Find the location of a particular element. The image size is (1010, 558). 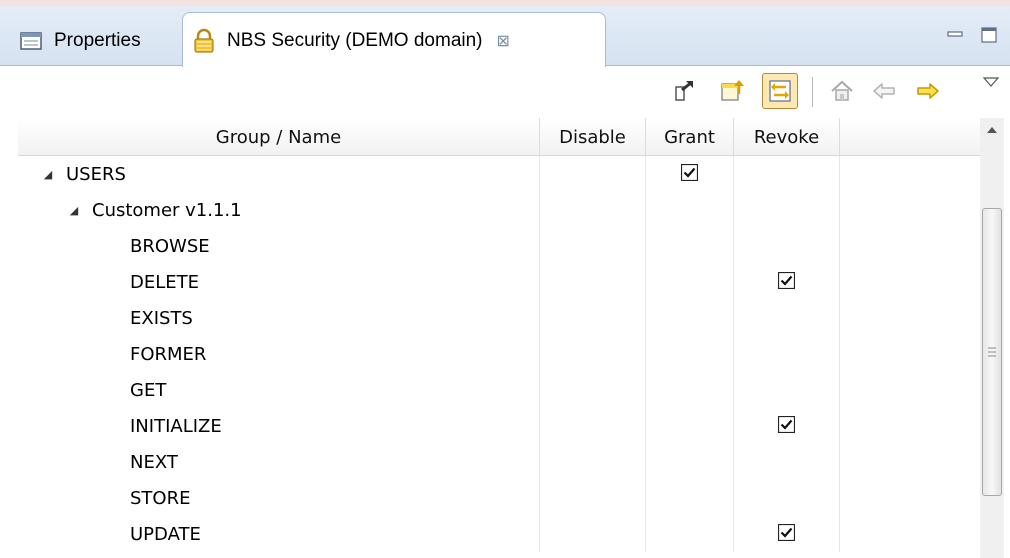

column-header-group-name: Group / Name is located at coordinates (279, 137).